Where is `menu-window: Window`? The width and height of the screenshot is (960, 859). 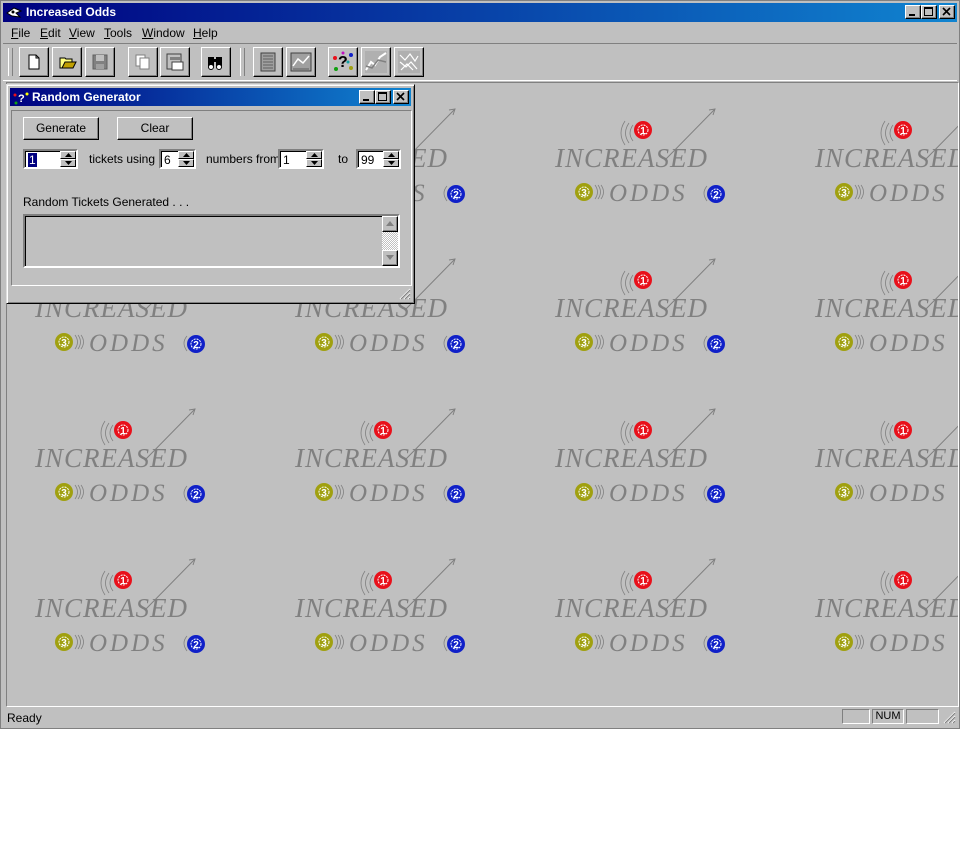
menu-window: Window is located at coordinates (163, 33).